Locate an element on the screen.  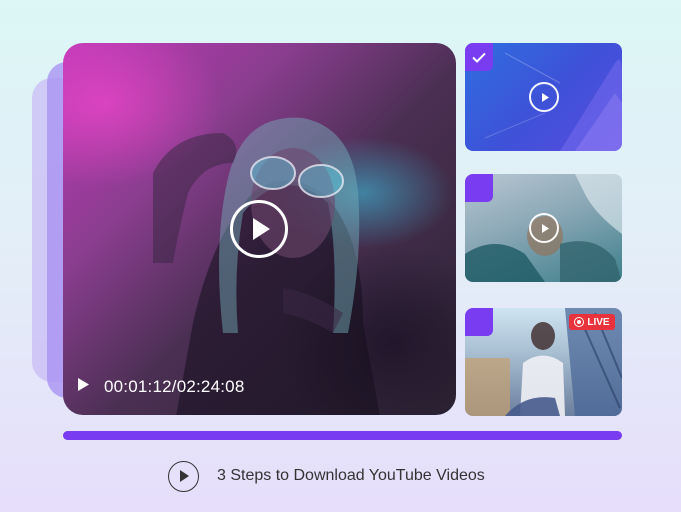
thumbnail-3: LIVE is located at coordinates (543, 362).